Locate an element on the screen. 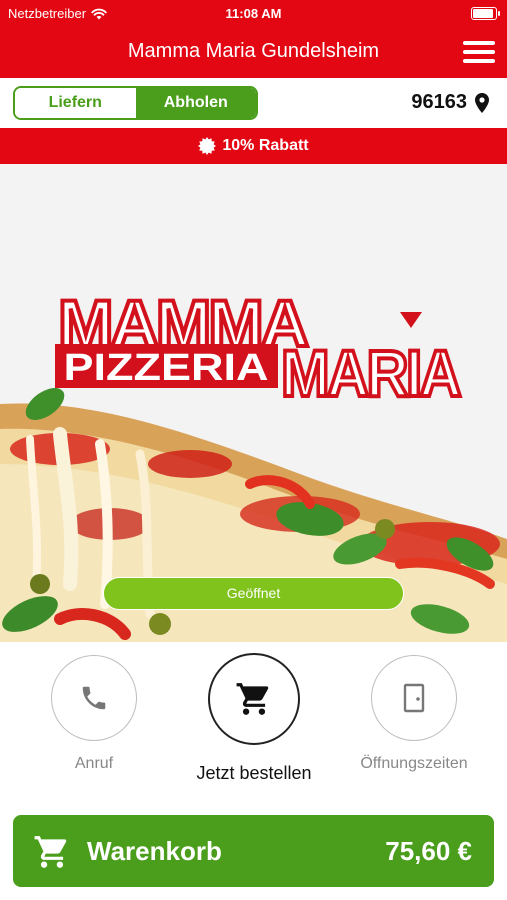 The image size is (507, 900). hours-action: Öffnungszeiten is located at coordinates (414, 714).